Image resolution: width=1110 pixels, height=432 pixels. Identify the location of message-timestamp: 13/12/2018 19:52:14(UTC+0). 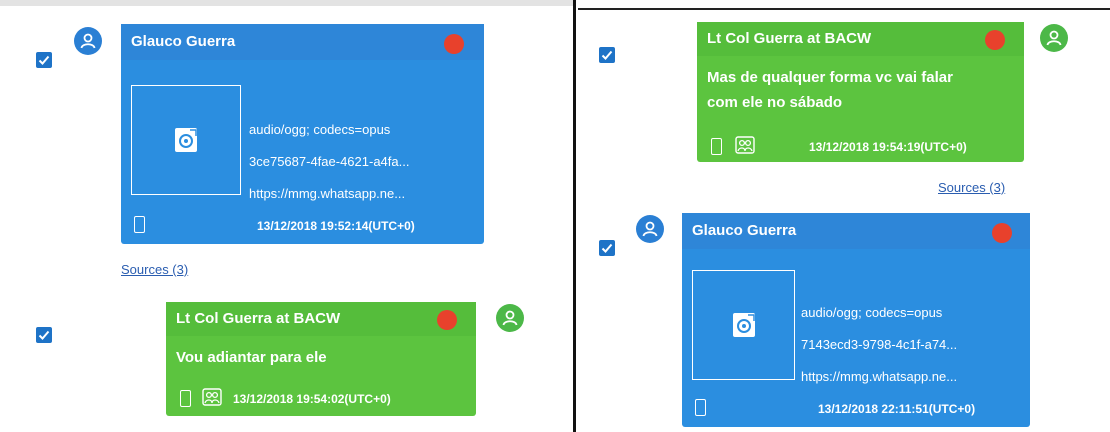
(336, 226).